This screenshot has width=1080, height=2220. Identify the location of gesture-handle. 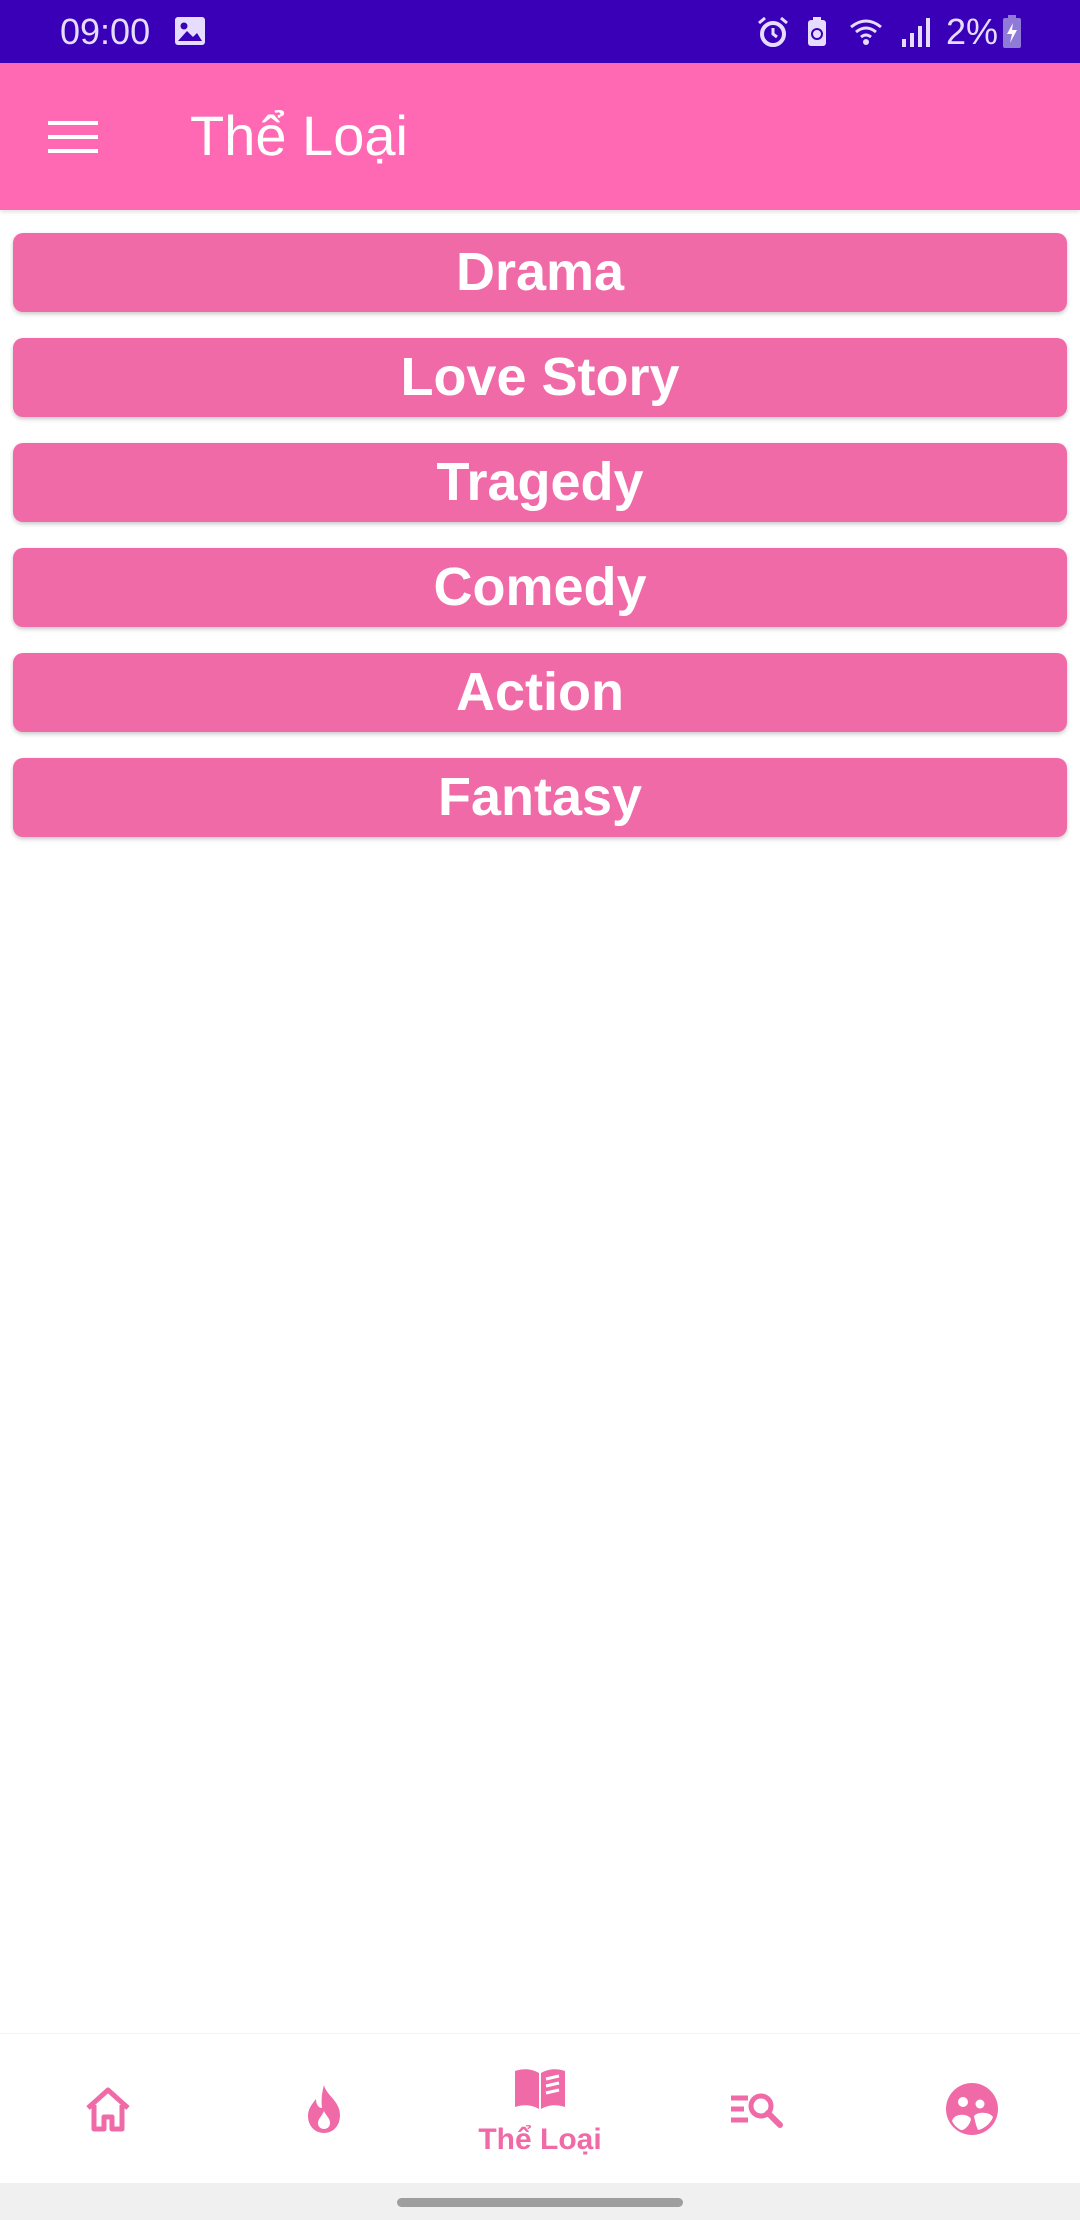
(540, 2202).